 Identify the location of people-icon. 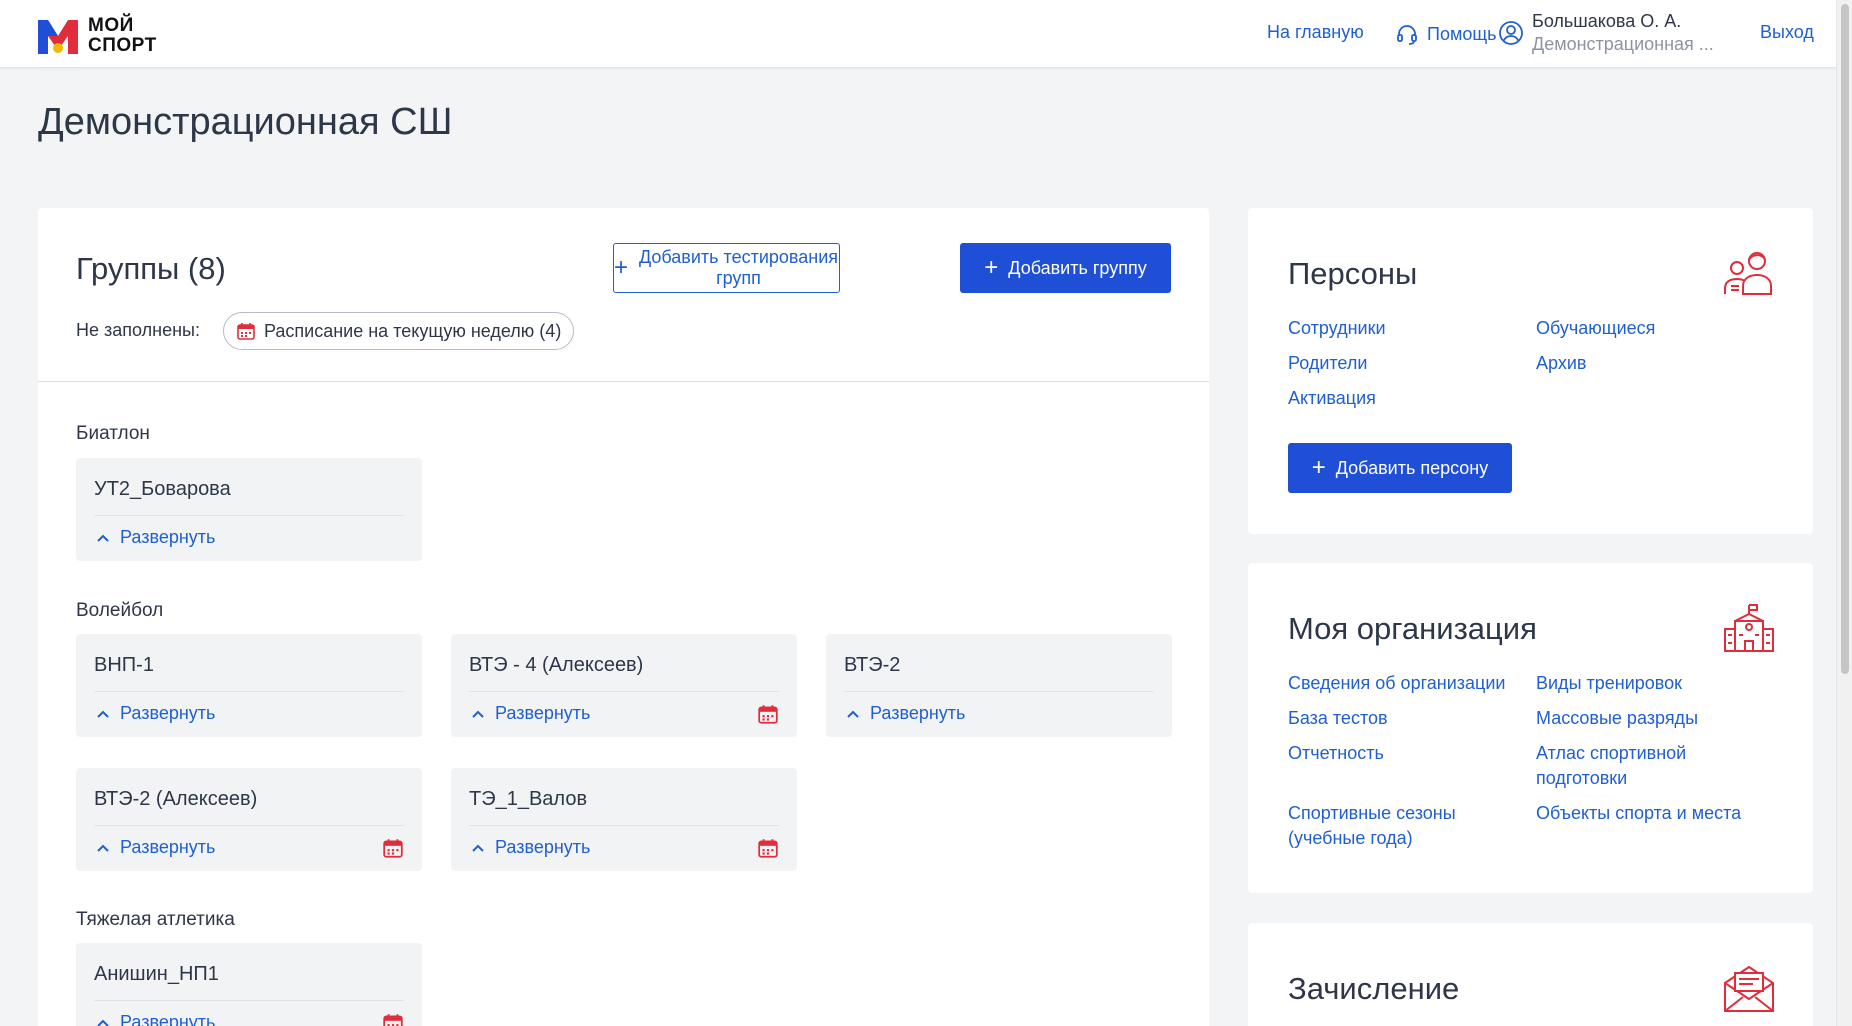
(1748, 273).